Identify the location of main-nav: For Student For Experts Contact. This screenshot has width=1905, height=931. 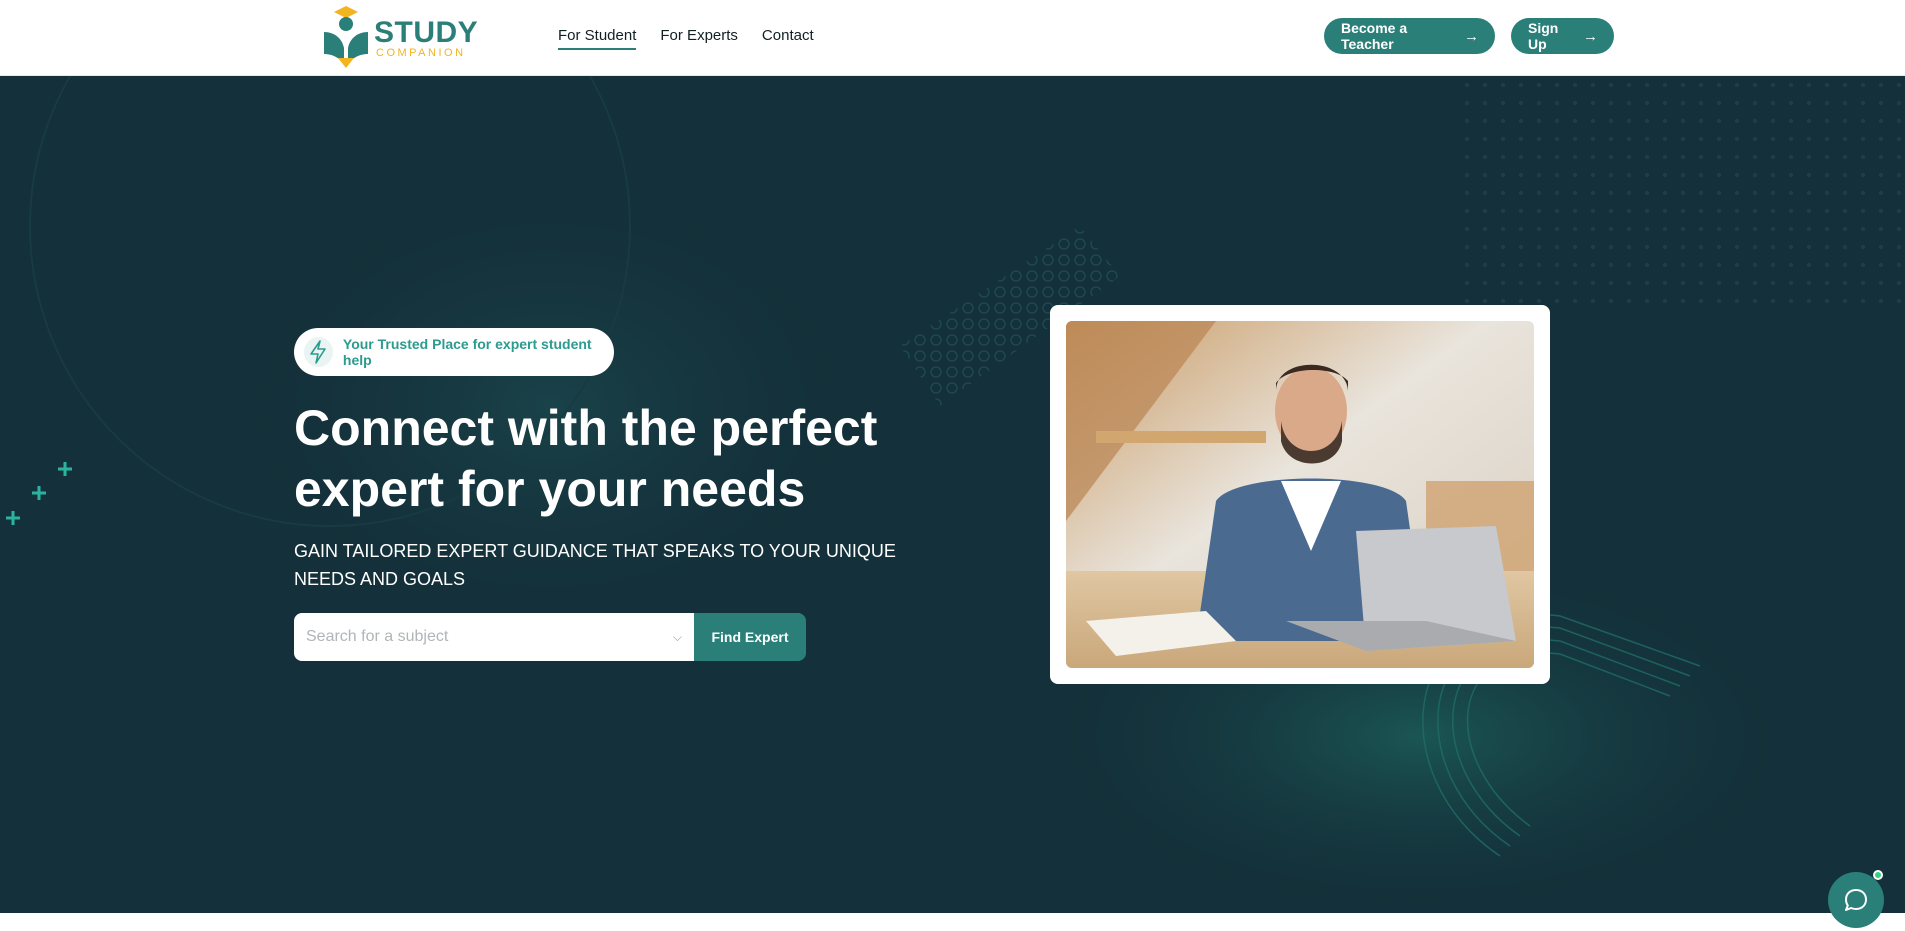
(686, 38).